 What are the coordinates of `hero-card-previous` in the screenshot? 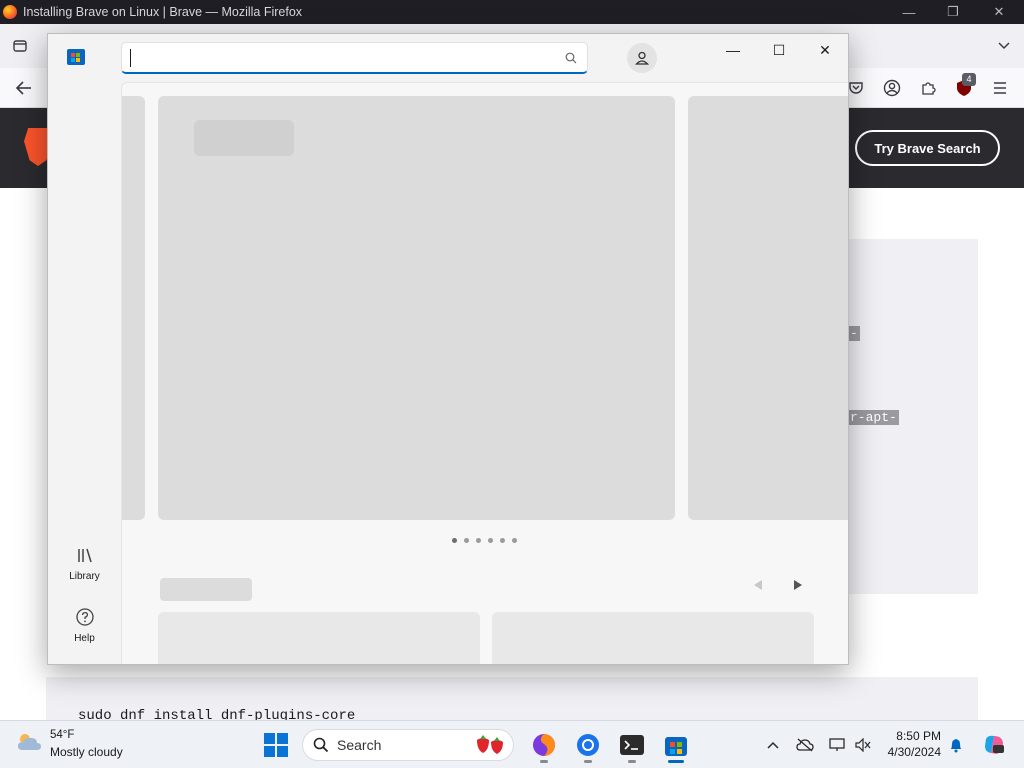 It's located at (133, 308).